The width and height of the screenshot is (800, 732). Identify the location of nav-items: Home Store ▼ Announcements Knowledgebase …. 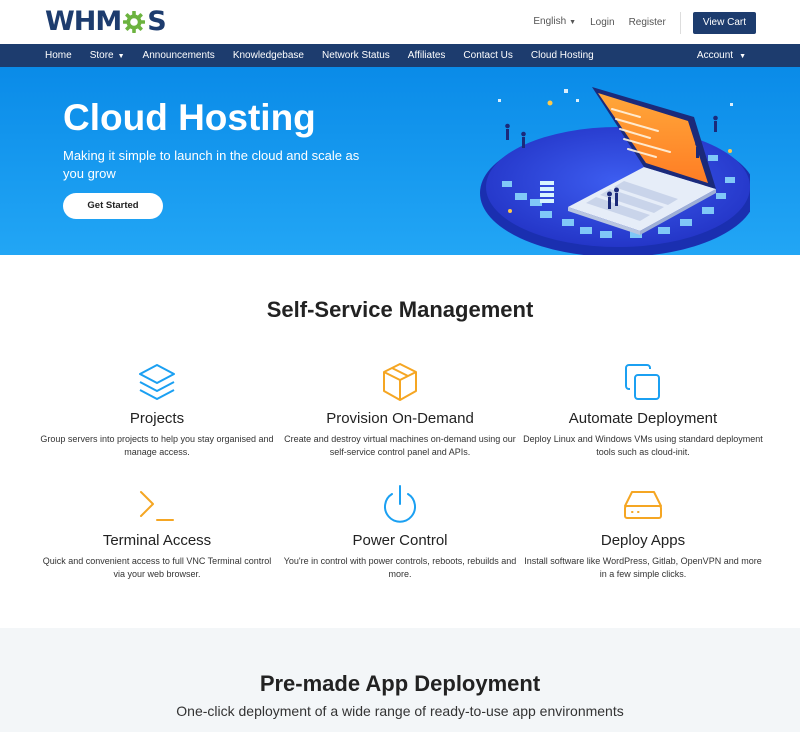
(328, 55).